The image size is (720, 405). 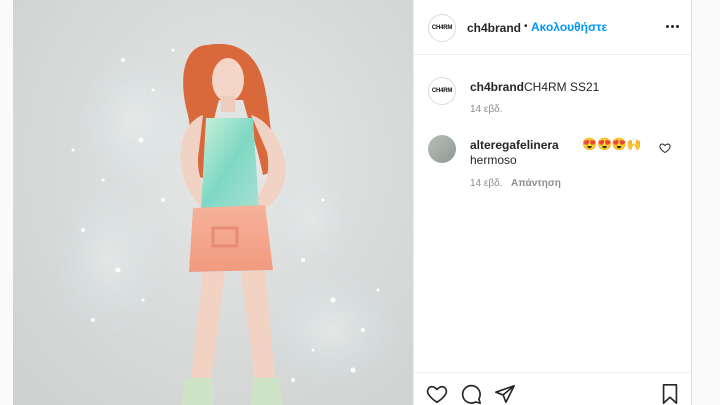 I want to click on author-avatar: CH4RM, so click(x=442, y=28).